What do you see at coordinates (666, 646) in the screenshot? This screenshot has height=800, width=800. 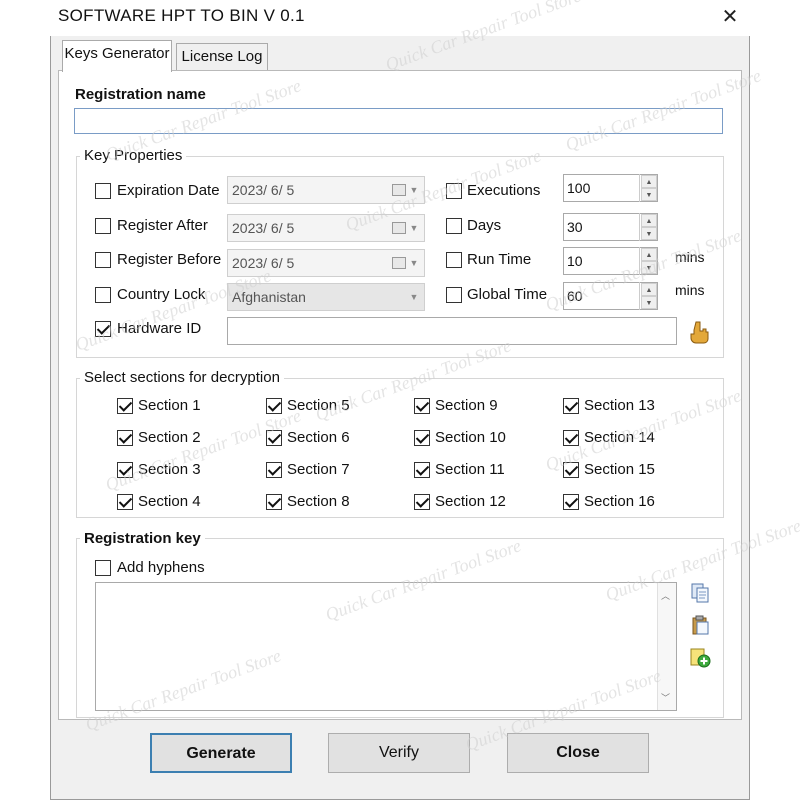 I see `vertical-scrollbar: ︿ ﹀` at bounding box center [666, 646].